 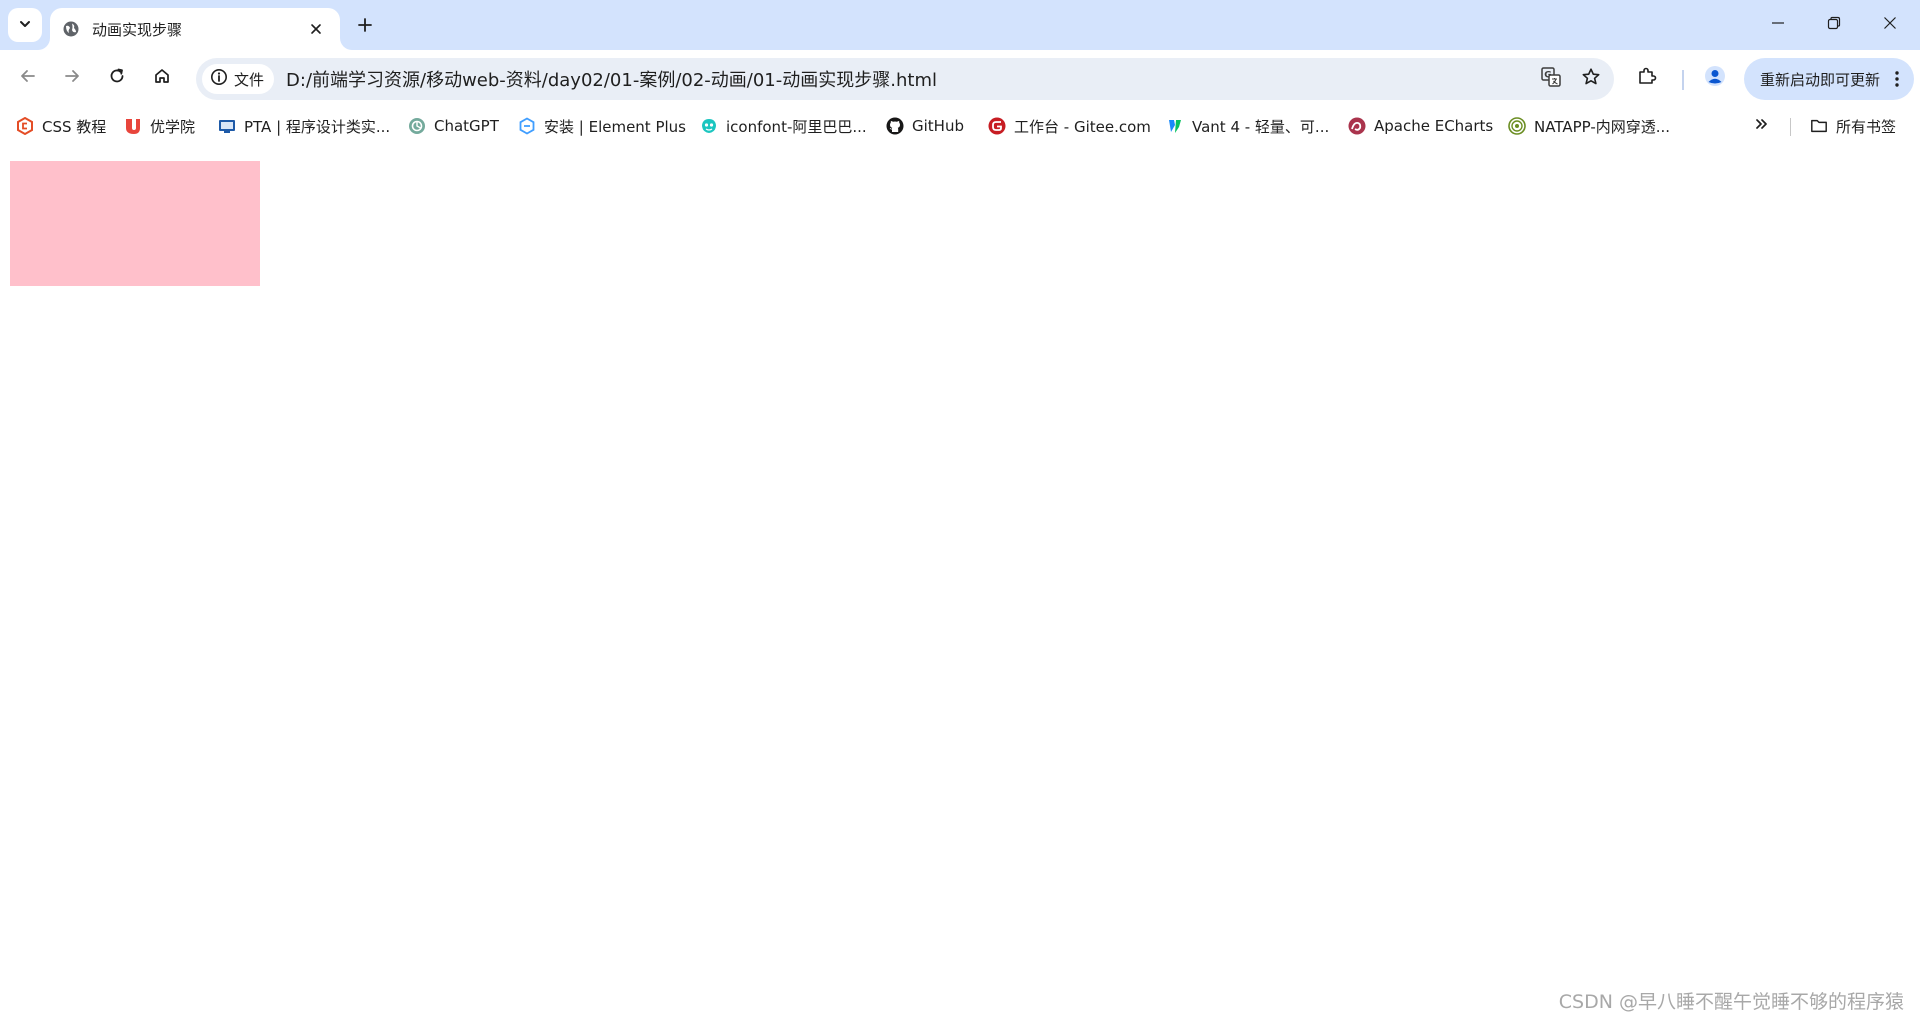 What do you see at coordinates (466, 126) in the screenshot?
I see `bookmark-label: ChatGPT` at bounding box center [466, 126].